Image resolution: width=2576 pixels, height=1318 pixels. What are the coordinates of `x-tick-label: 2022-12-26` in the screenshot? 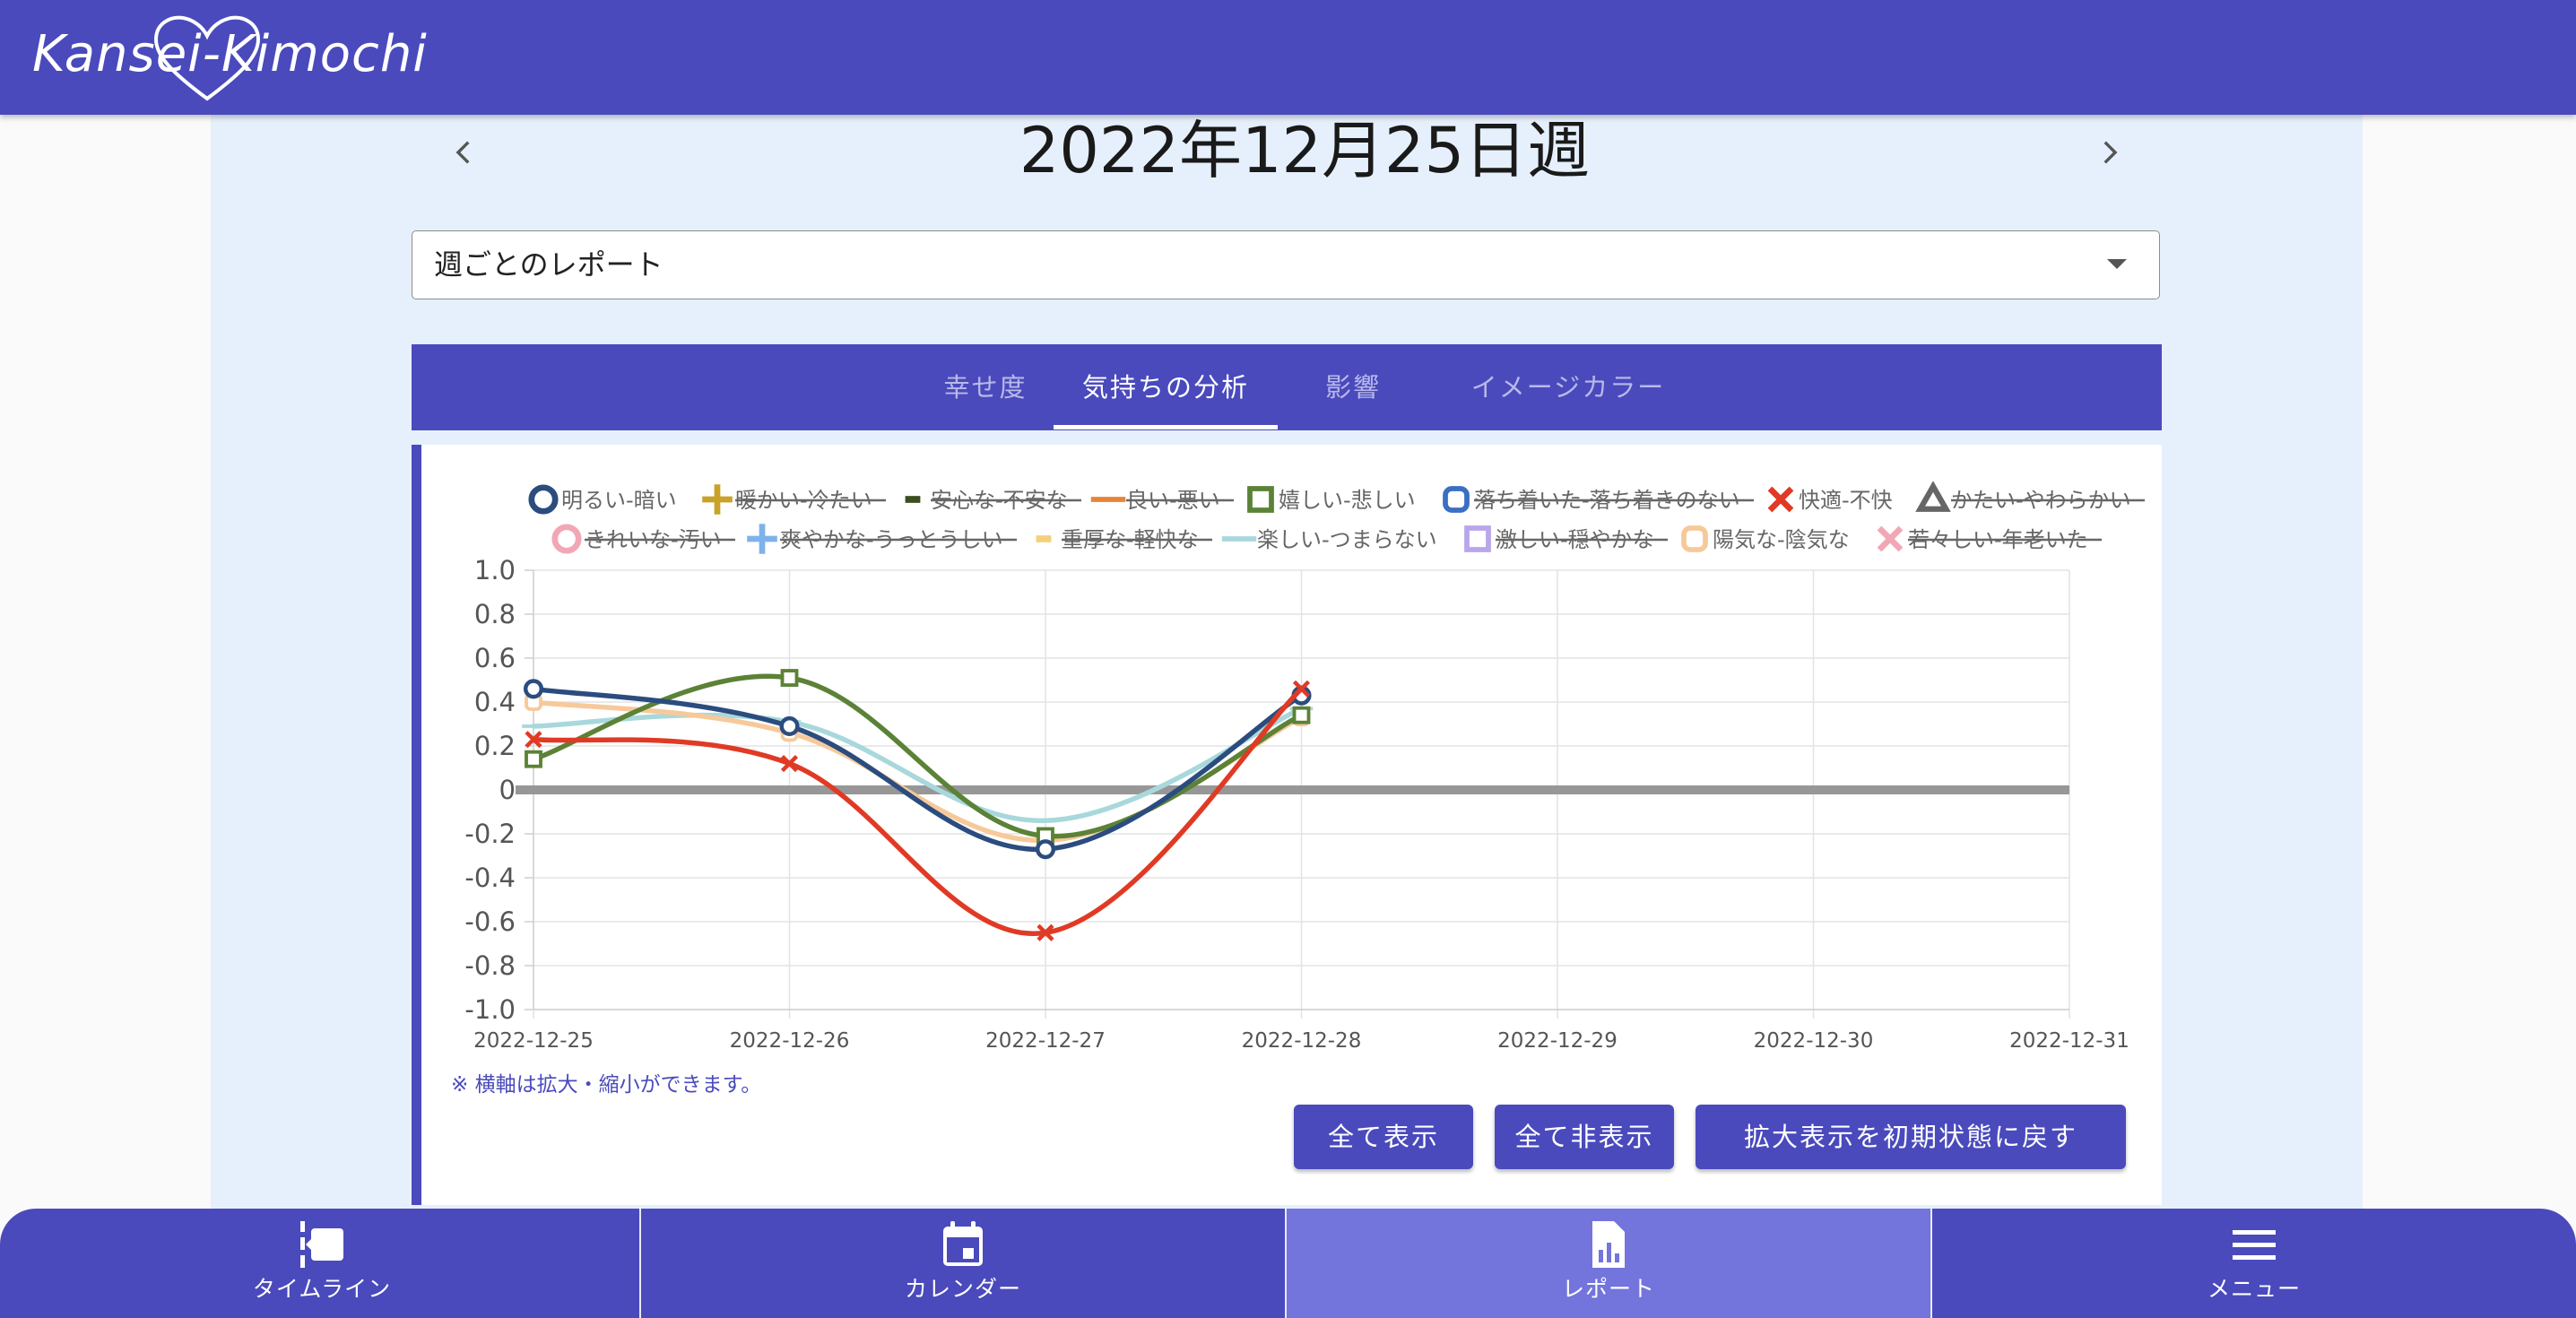 It's located at (790, 1041).